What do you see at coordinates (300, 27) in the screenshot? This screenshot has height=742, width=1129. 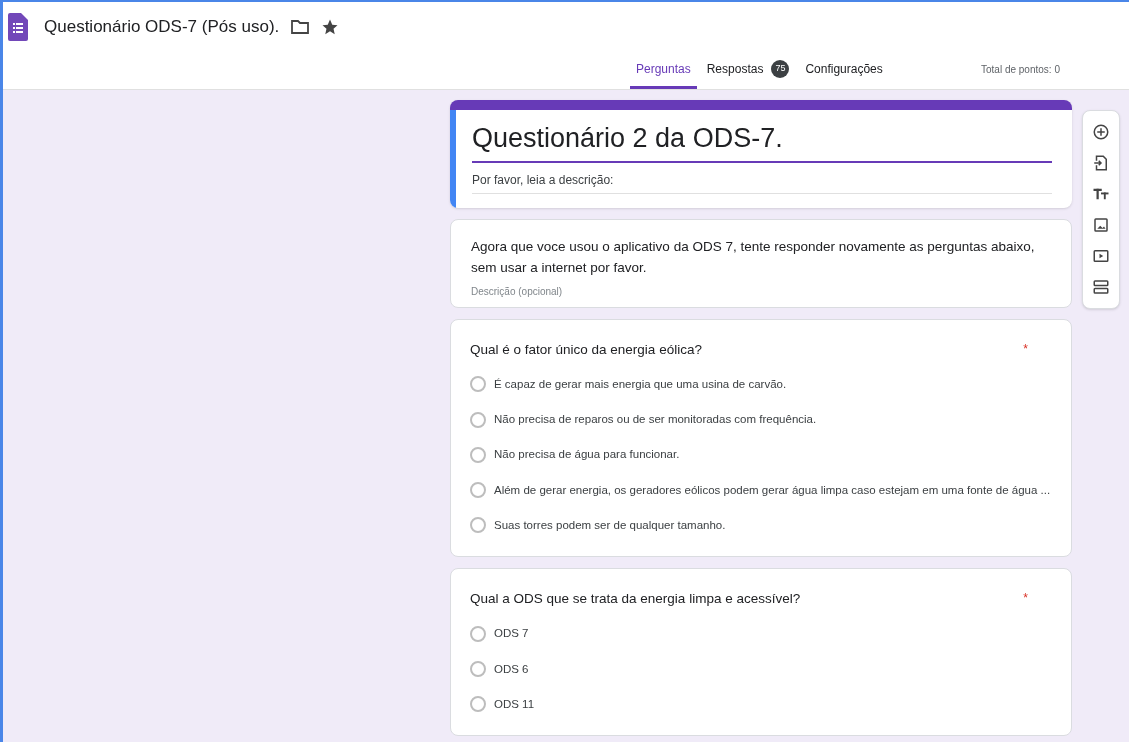 I see `folder-icon` at bounding box center [300, 27].